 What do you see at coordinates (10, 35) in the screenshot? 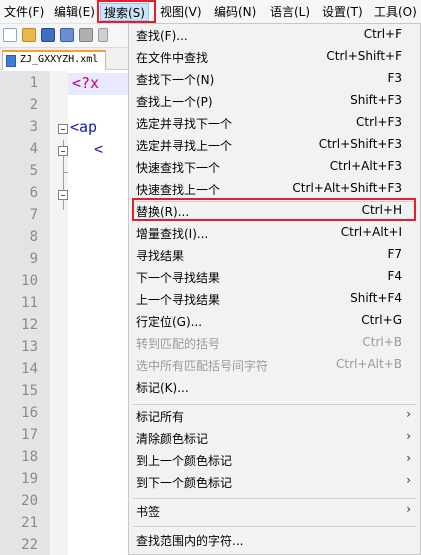
I see `new-file-icon` at bounding box center [10, 35].